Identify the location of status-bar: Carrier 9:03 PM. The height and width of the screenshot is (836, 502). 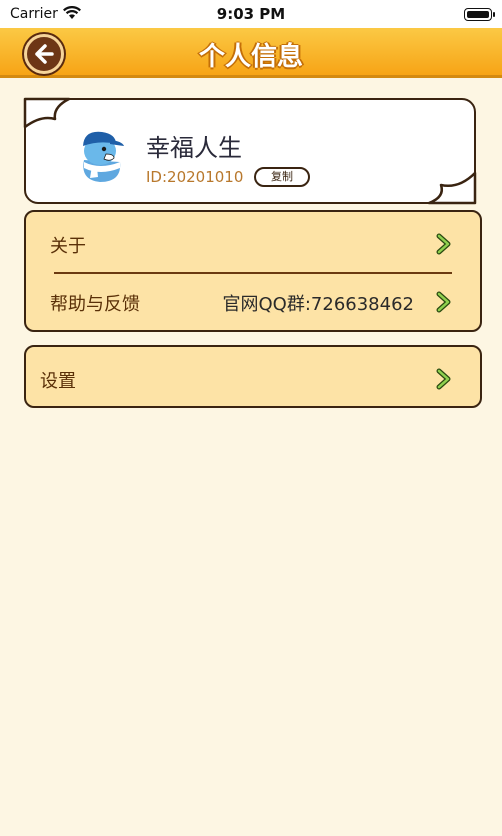
(251, 14).